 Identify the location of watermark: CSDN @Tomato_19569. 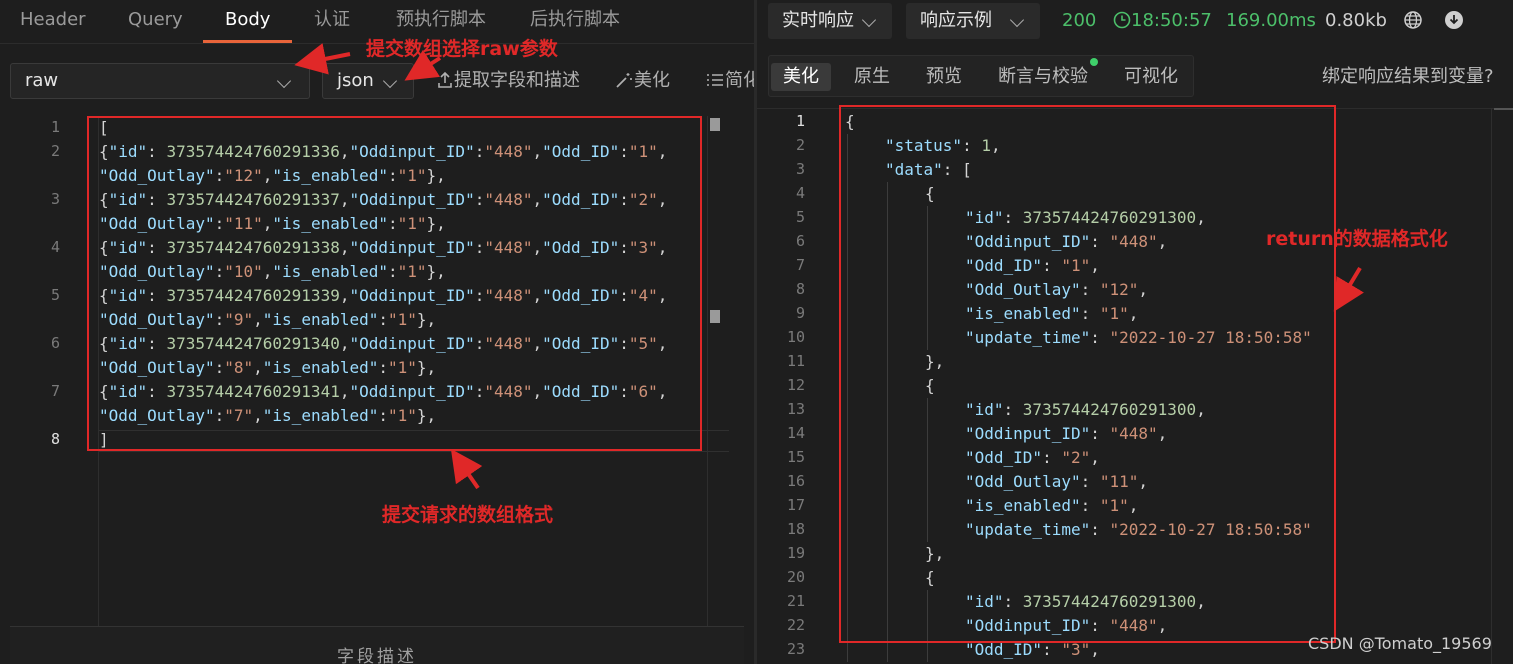
(1400, 643).